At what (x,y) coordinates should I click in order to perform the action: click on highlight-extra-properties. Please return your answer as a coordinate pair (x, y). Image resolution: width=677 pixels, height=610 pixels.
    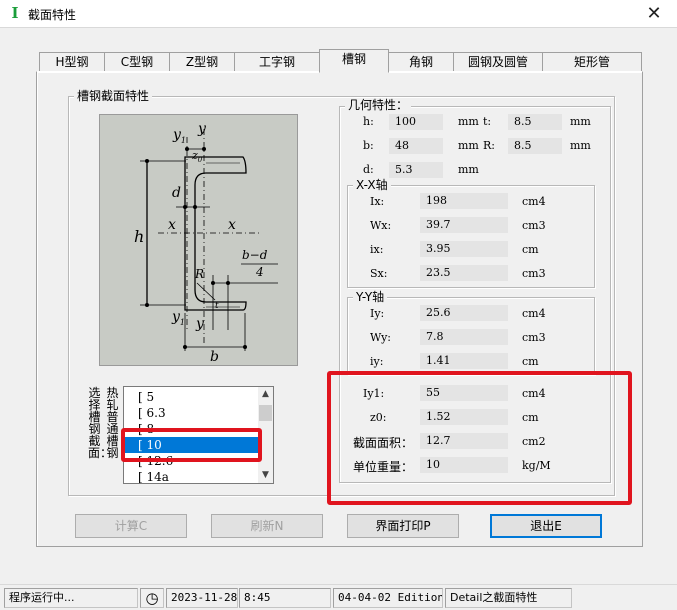
    Looking at the image, I should click on (479, 438).